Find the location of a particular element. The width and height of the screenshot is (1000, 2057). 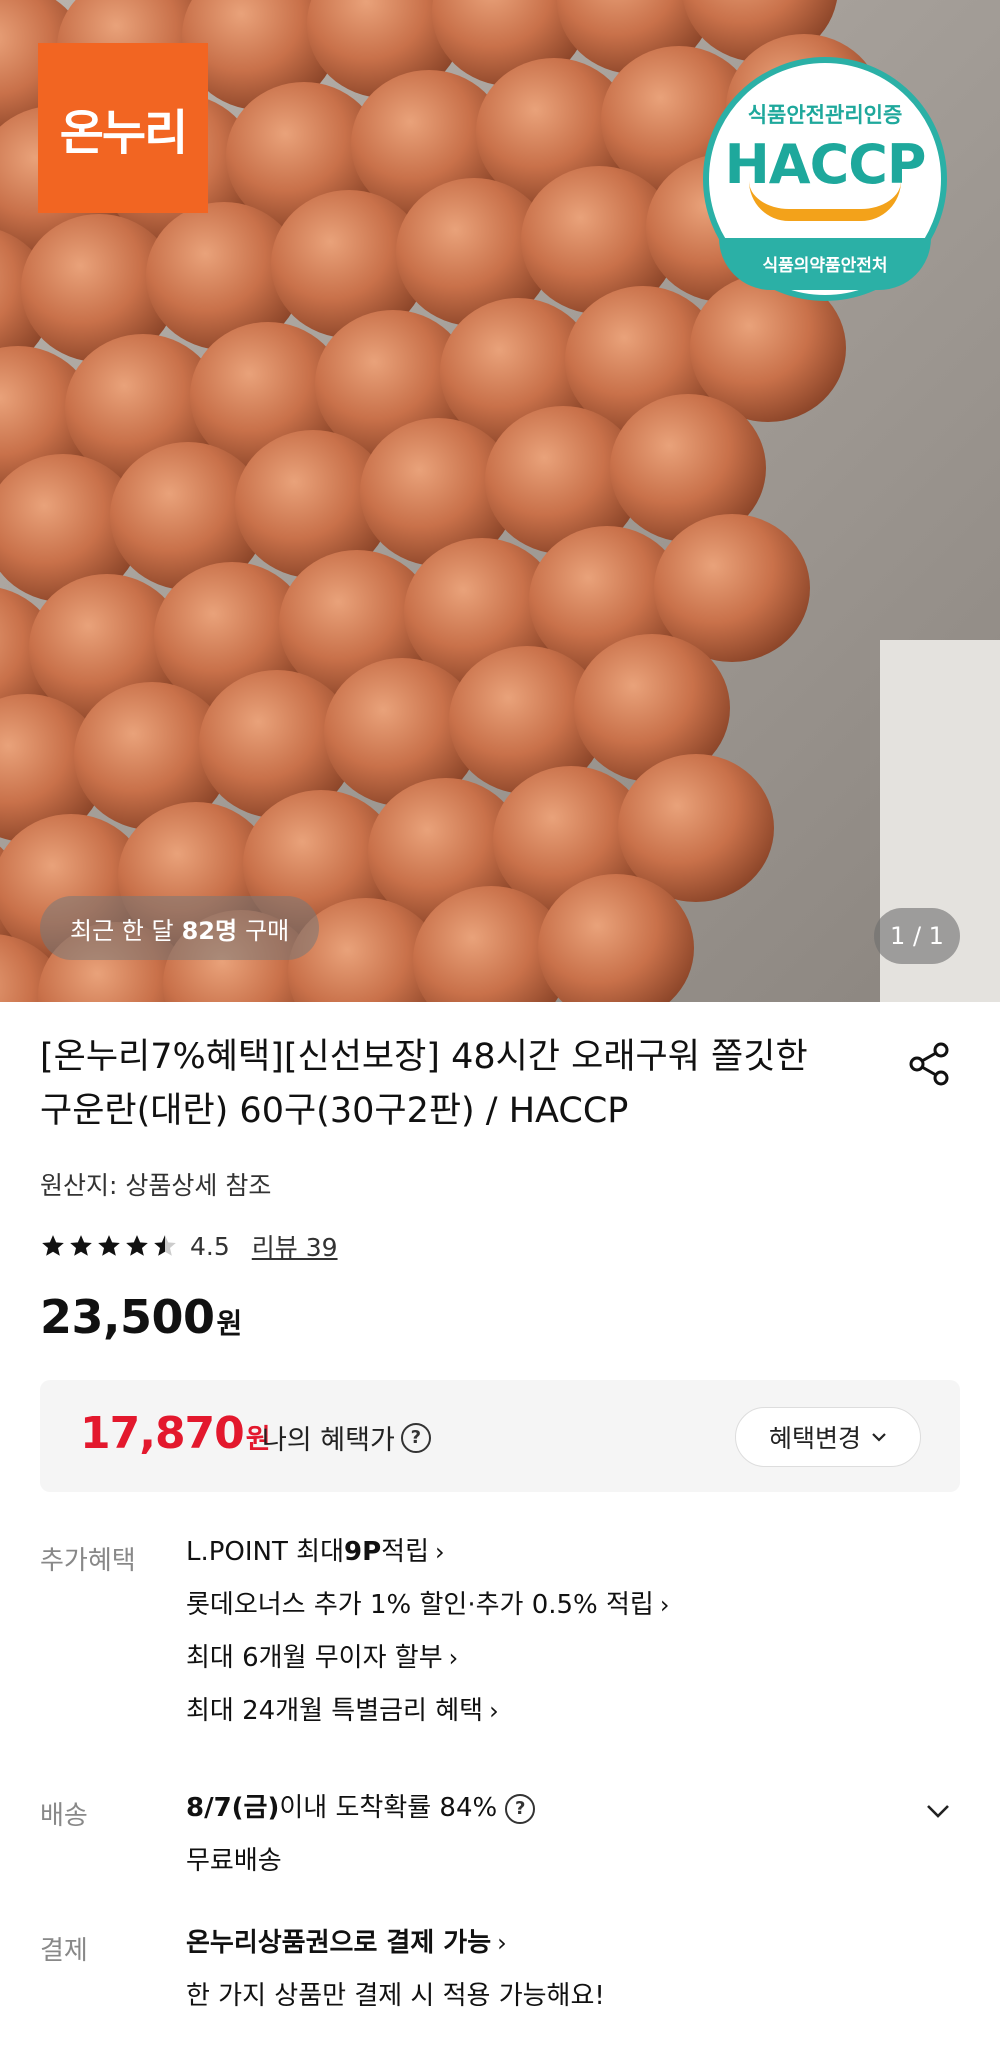

rating-stars is located at coordinates (109, 1246).